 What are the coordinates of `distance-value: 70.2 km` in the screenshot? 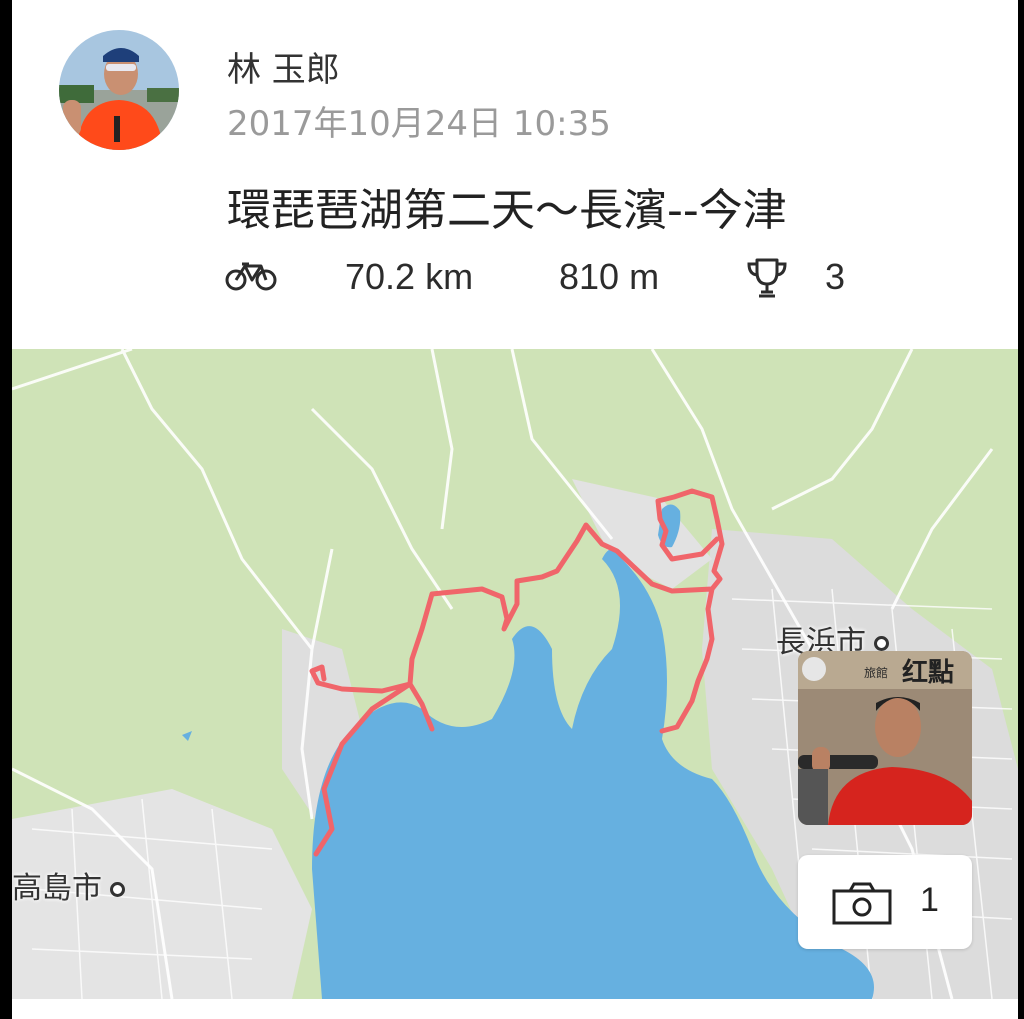 It's located at (409, 276).